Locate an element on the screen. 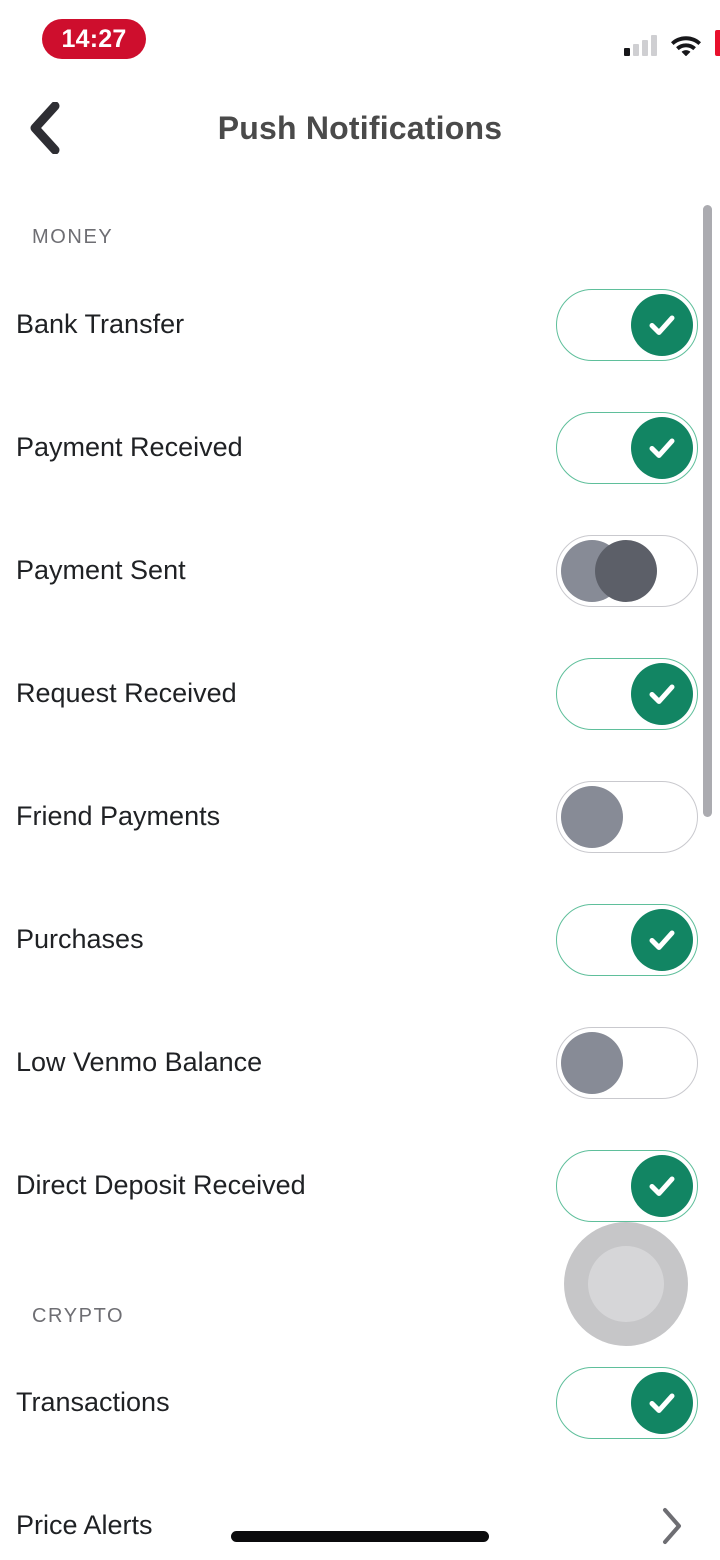 Image resolution: width=720 pixels, height=1560 pixels. table-row: Transactions is located at coordinates (360, 1402).